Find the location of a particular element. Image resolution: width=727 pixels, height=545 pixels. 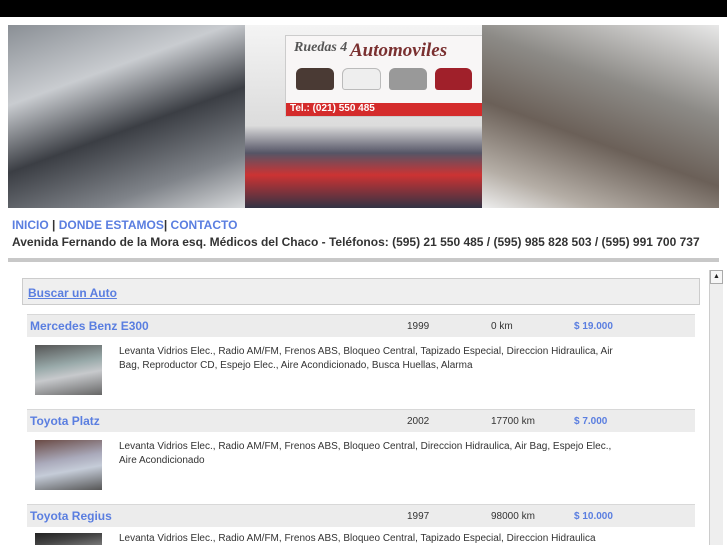

car-name-link: Toyota Regius is located at coordinates (217, 516).